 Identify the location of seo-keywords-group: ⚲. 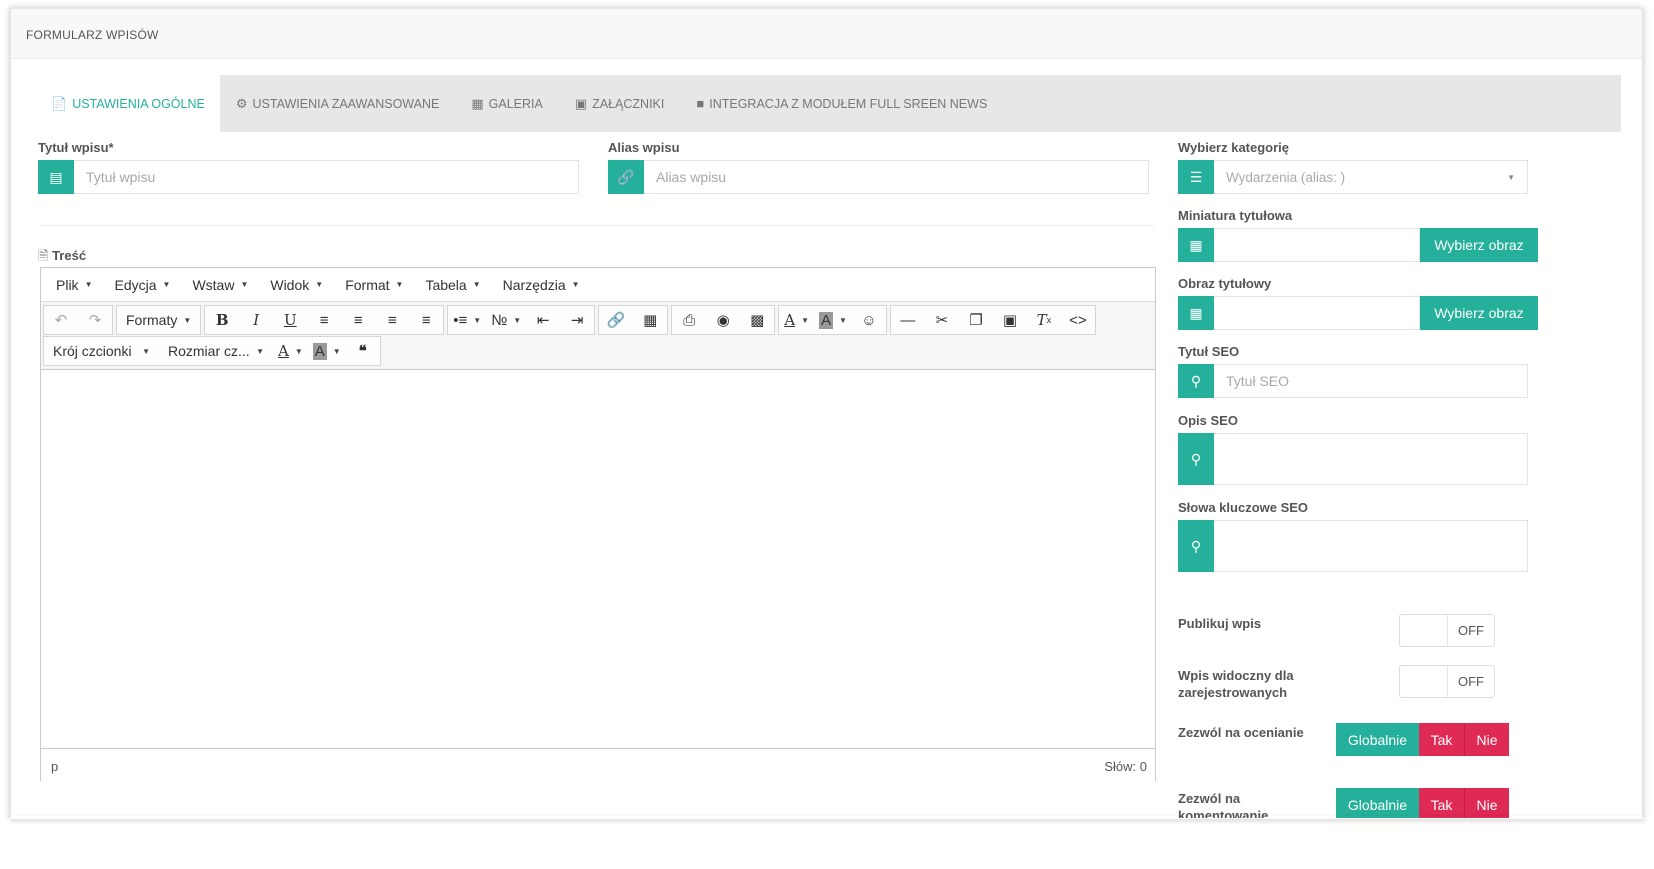
(1353, 546).